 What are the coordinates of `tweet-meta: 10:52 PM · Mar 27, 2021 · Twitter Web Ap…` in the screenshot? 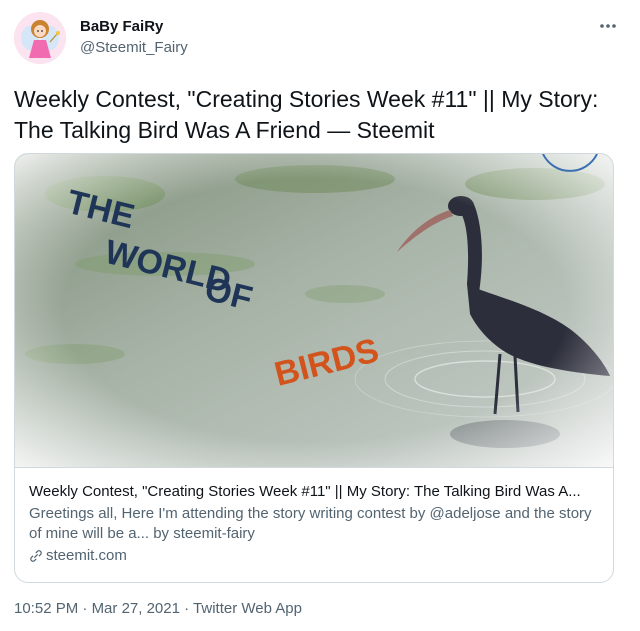 It's located at (158, 608).